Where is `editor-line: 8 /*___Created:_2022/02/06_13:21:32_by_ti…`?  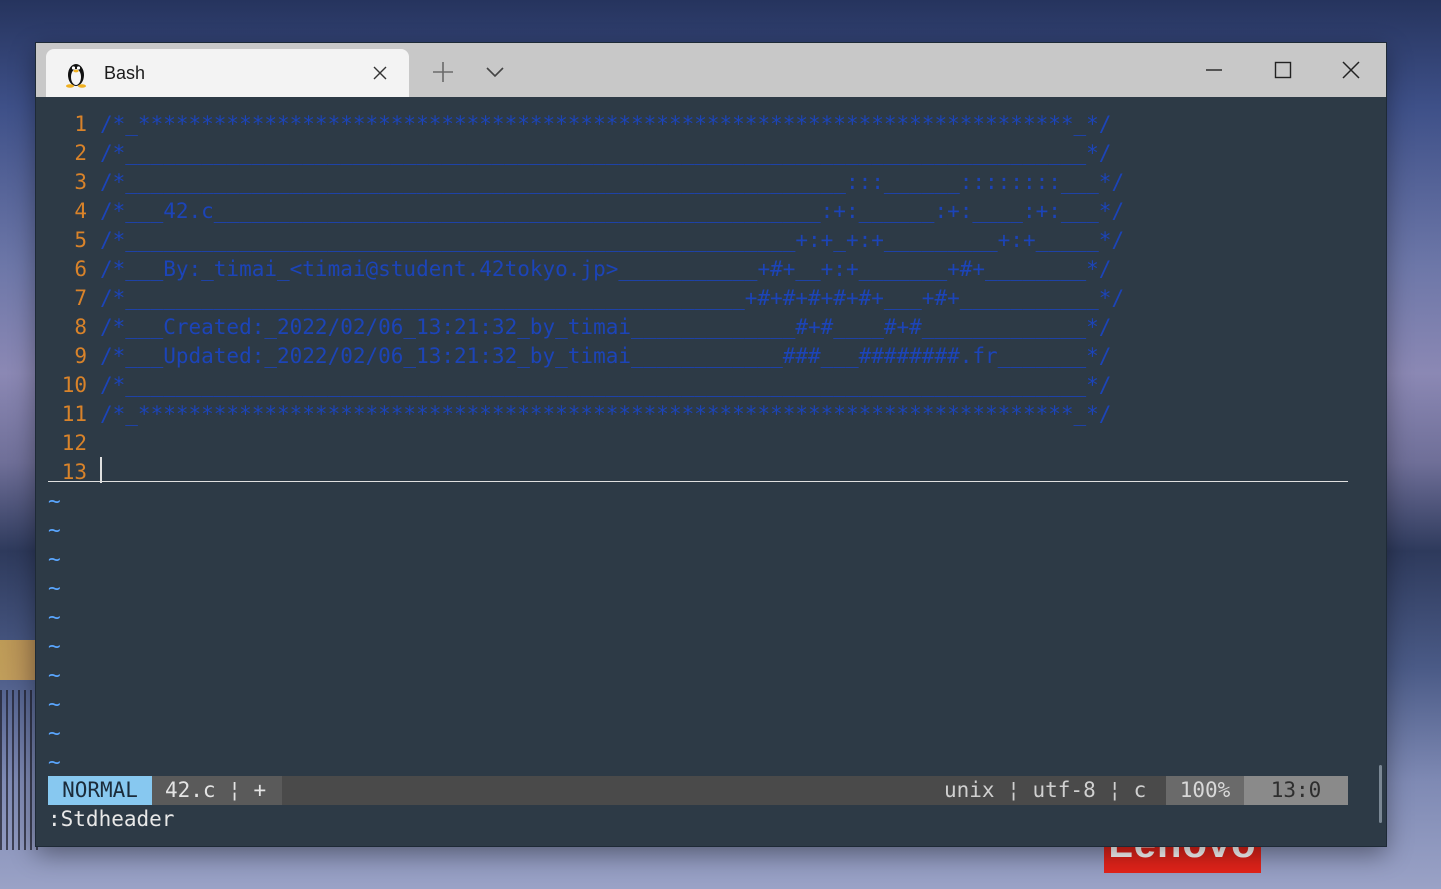
editor-line: 8 /*___Created:_2022/02/06_13:21:32_by_ti… is located at coordinates (579, 327).